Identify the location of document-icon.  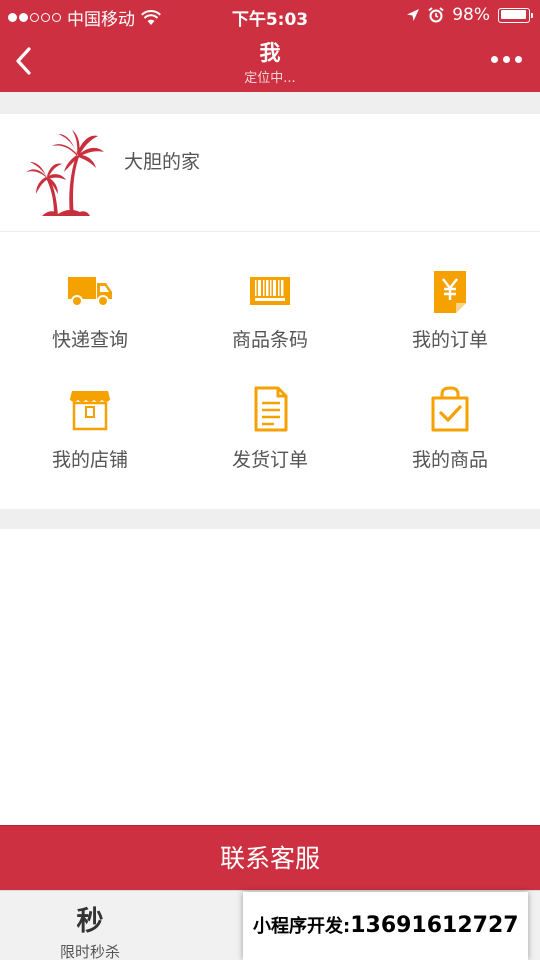
(271, 409).